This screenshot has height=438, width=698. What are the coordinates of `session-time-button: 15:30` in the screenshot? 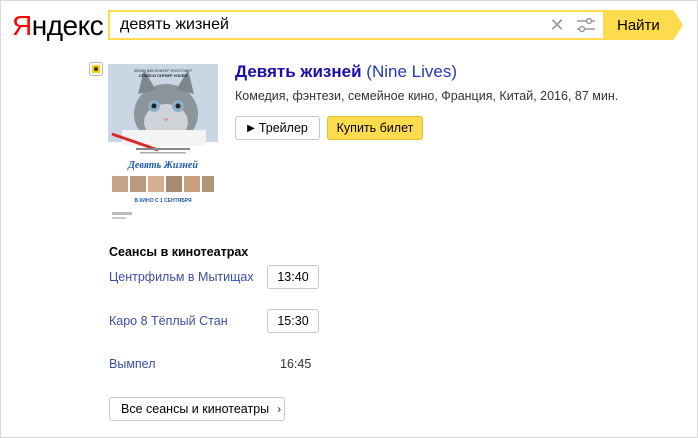 It's located at (293, 321).